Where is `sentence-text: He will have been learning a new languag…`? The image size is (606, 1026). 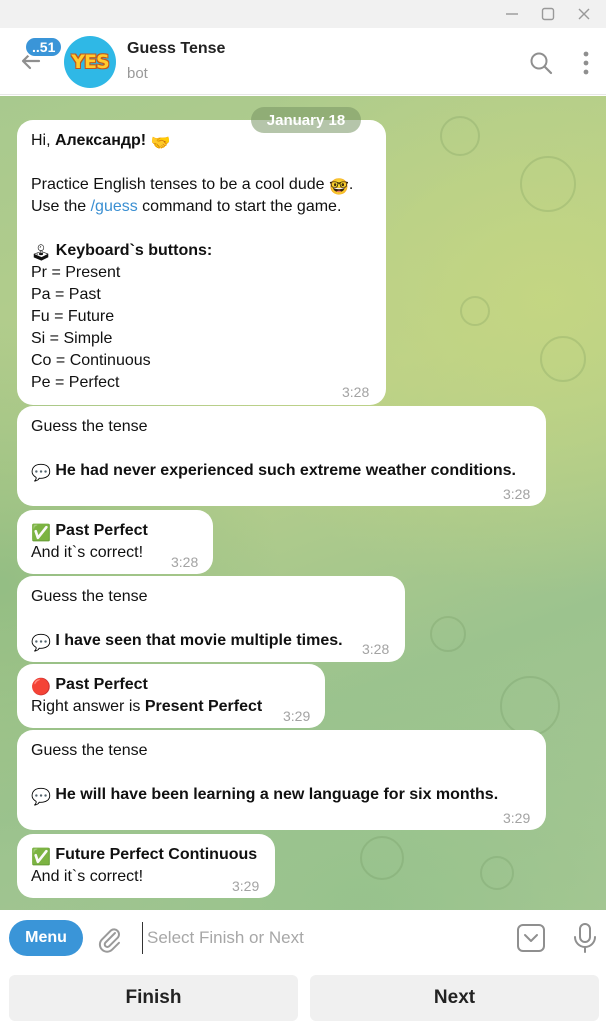
sentence-text: He will have been learning a new languag… is located at coordinates (277, 794).